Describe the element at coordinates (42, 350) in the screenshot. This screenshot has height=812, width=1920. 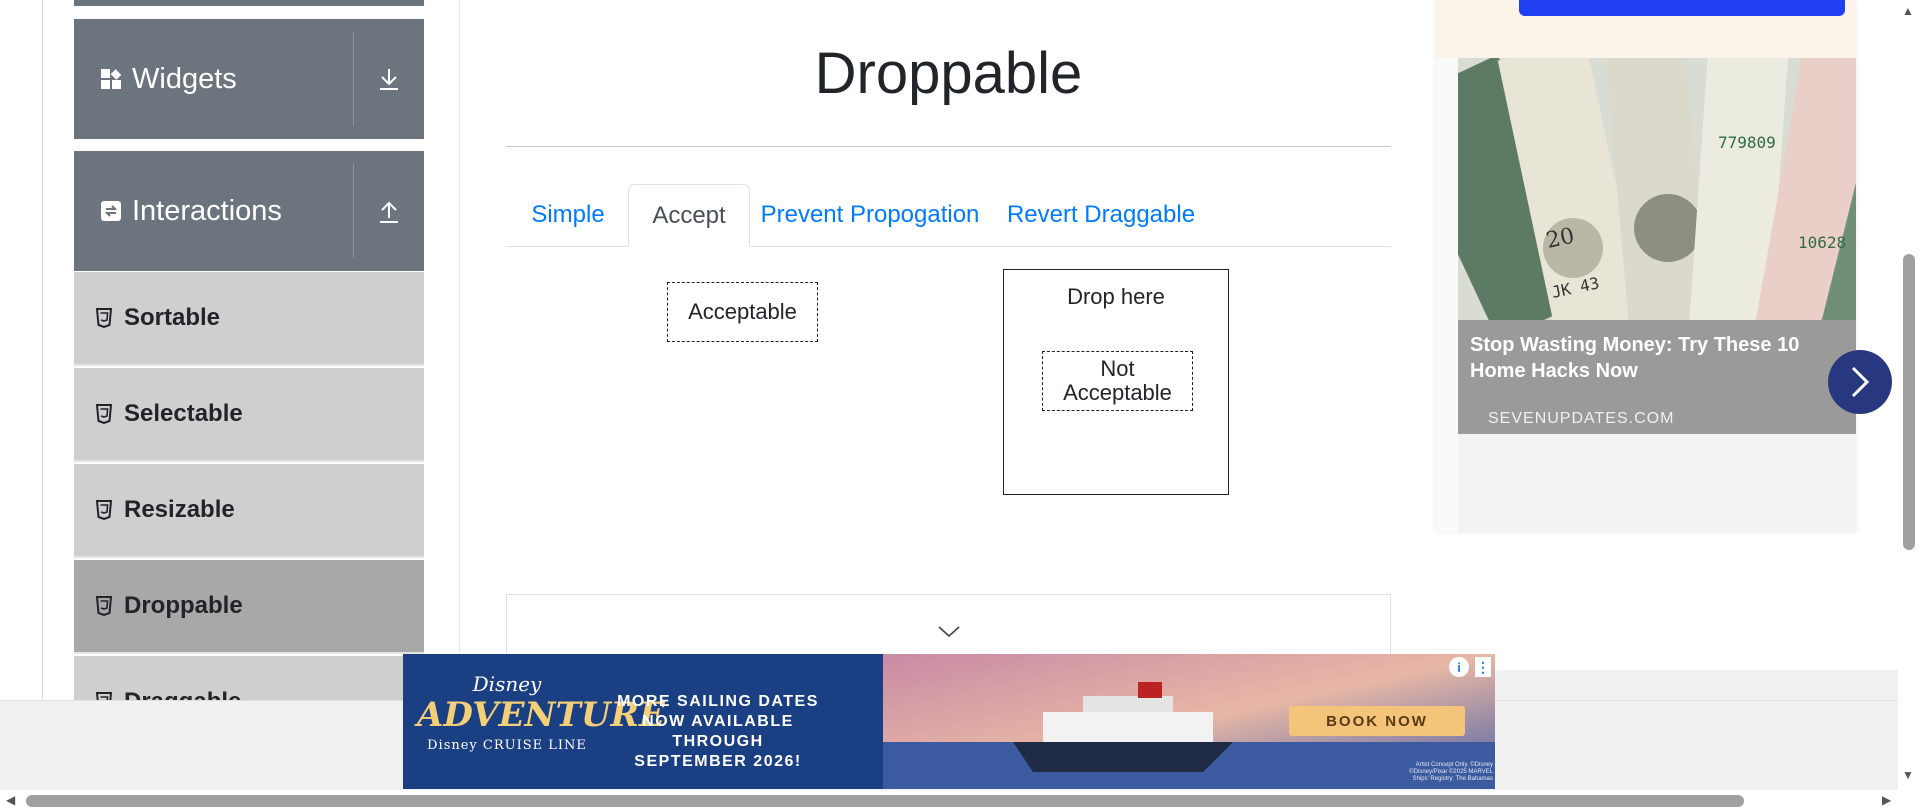
I see `sidebar-border` at that location.